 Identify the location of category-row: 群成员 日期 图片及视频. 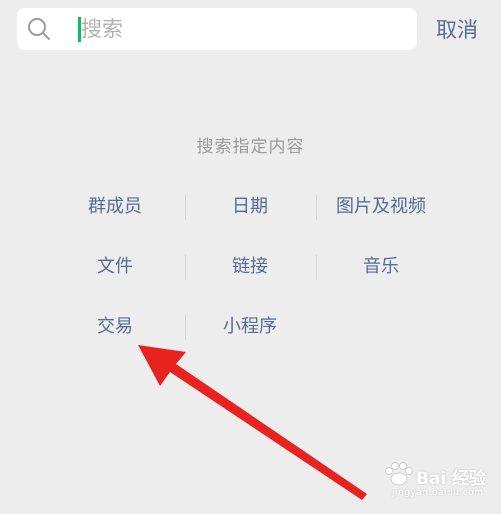
(255, 207).